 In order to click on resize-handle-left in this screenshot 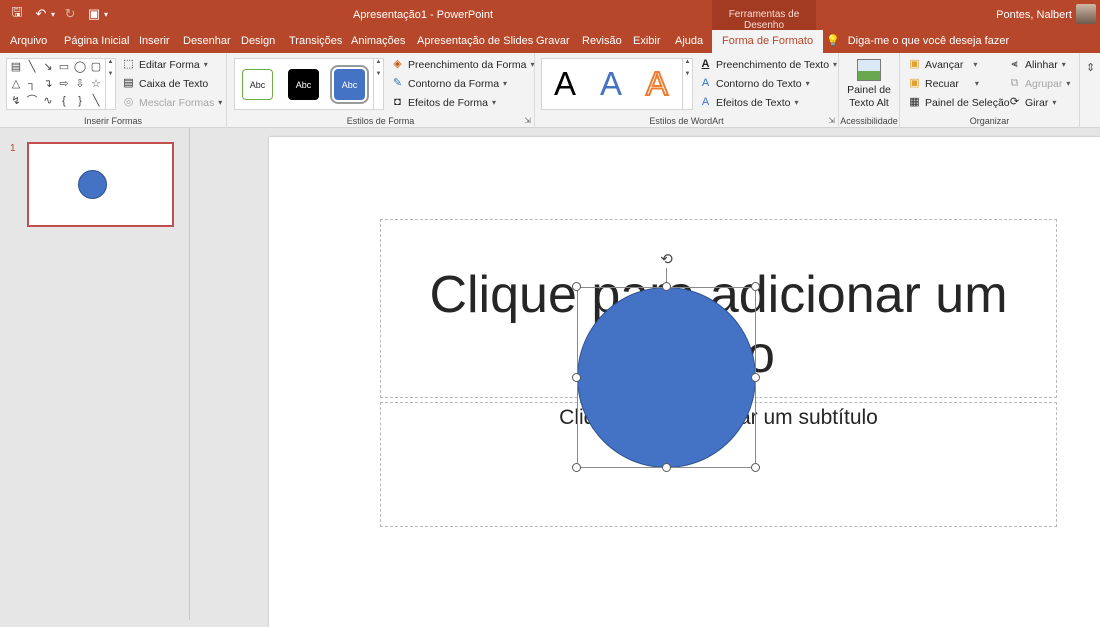, I will do `click(576, 377)`.